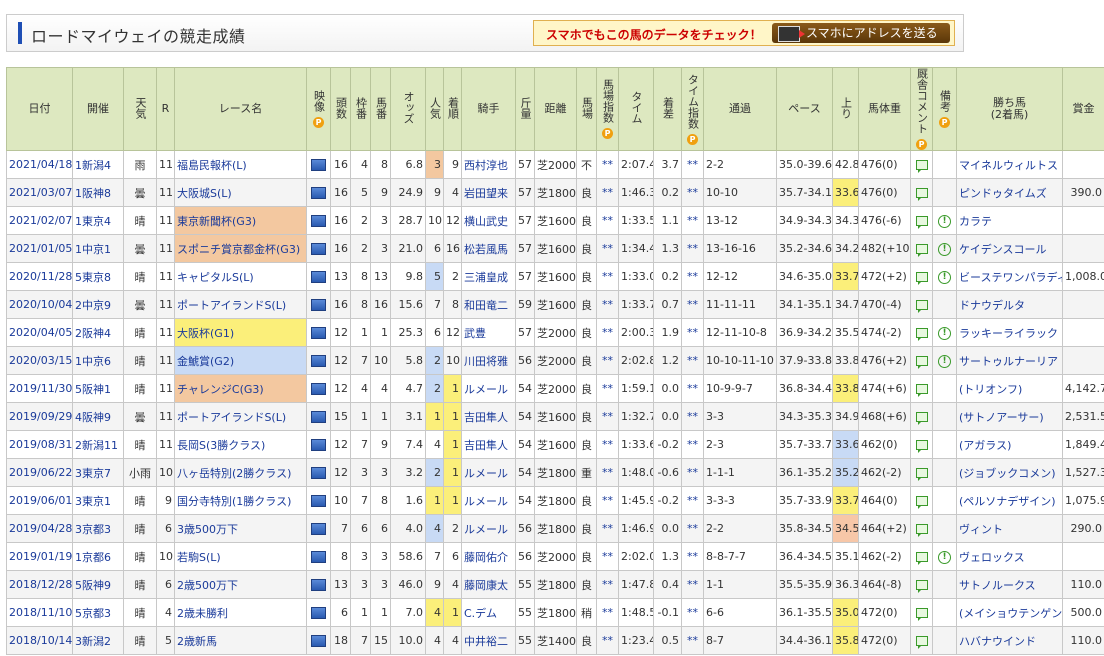 This screenshot has height=656, width=1104. What do you see at coordinates (98, 612) in the screenshot?
I see `kaisai-link: 5京都3` at bounding box center [98, 612].